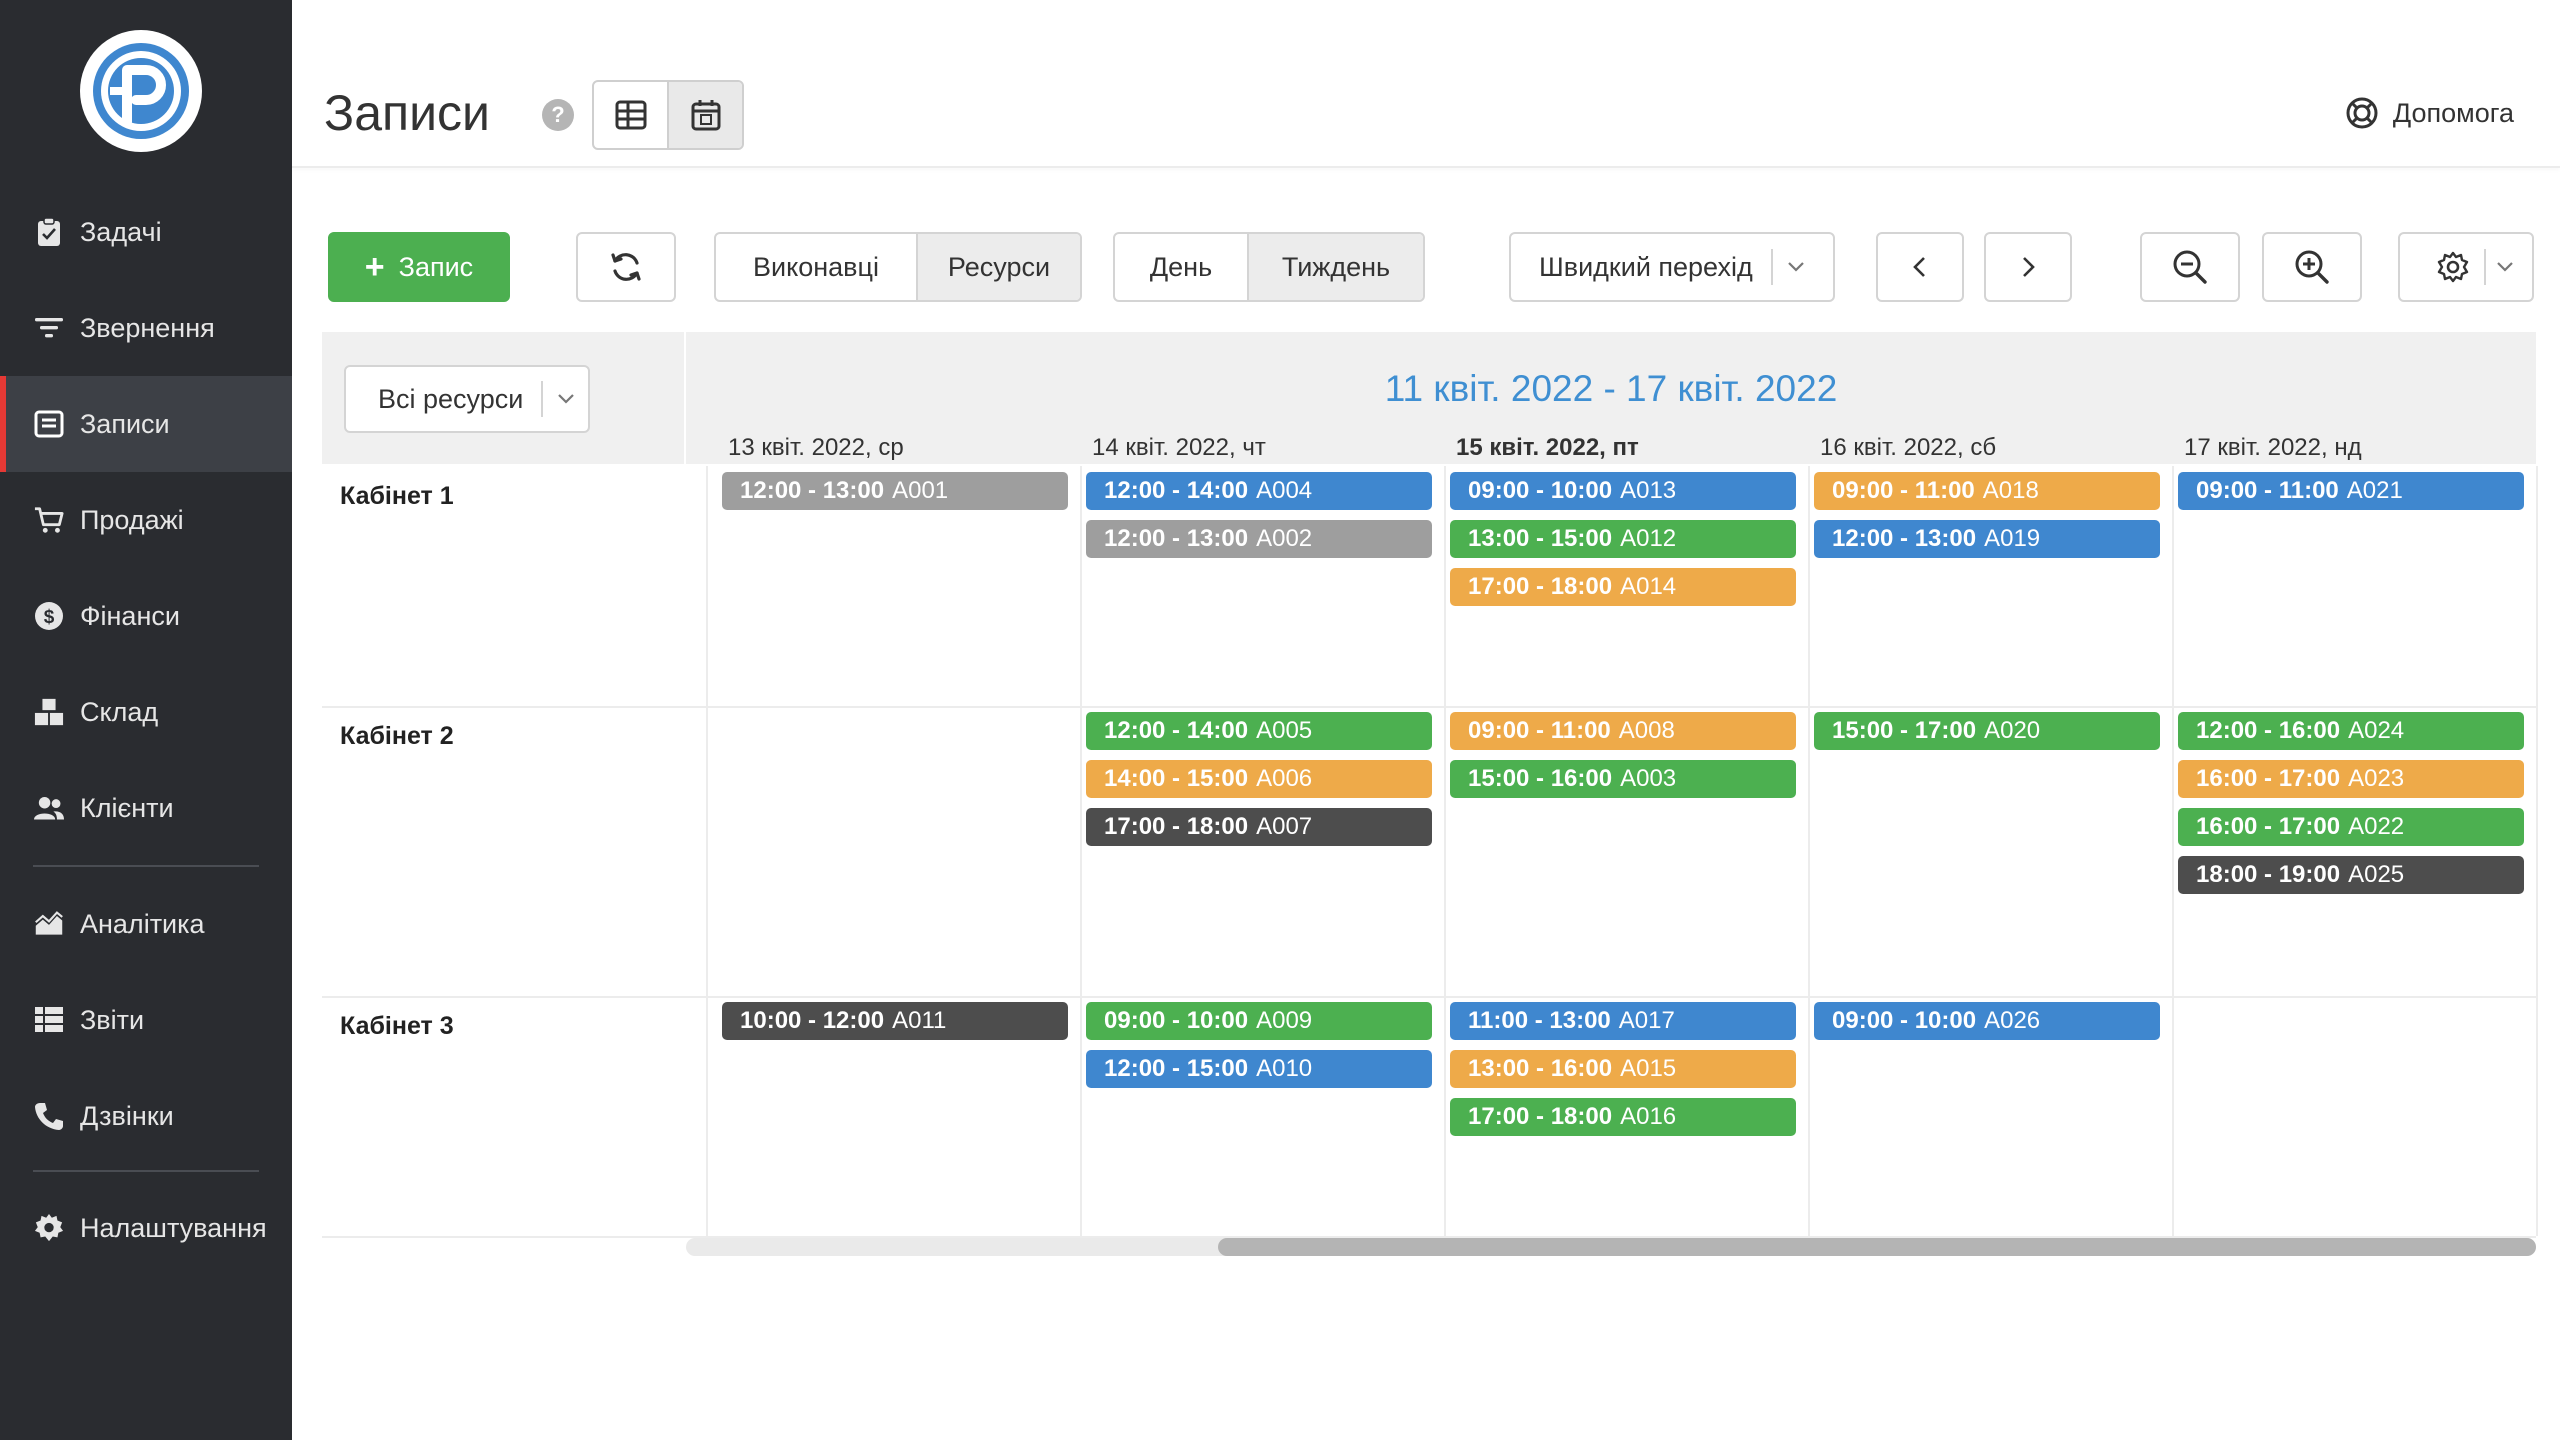  What do you see at coordinates (1648, 778) in the screenshot?
I see `event-id: A003` at bounding box center [1648, 778].